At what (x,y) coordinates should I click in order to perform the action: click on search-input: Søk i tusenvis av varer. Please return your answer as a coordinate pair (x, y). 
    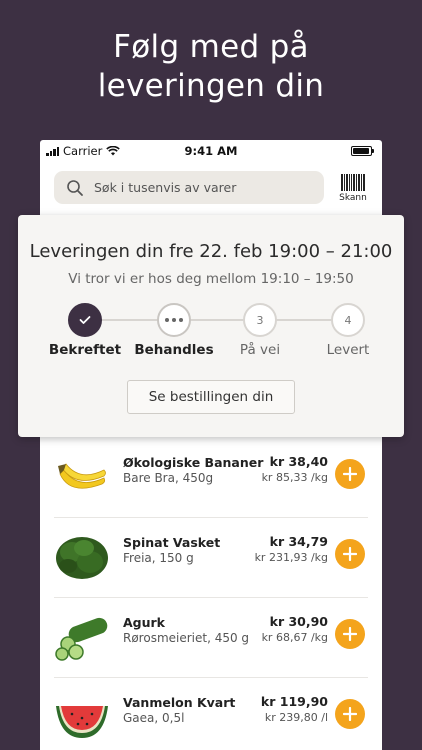
    Looking at the image, I should click on (189, 187).